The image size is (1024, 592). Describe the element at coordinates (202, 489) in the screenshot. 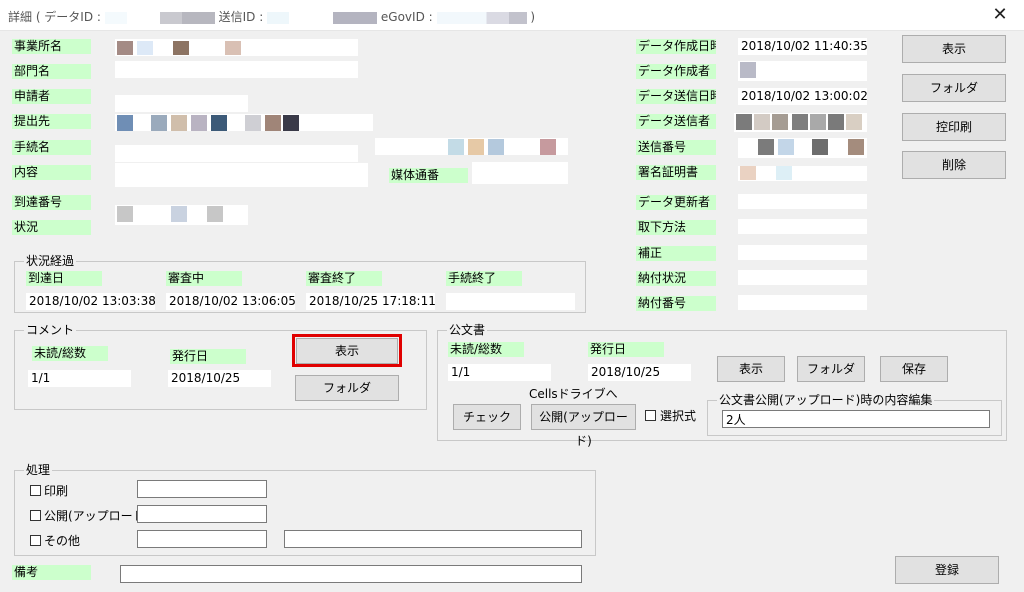

I see `print-input` at that location.